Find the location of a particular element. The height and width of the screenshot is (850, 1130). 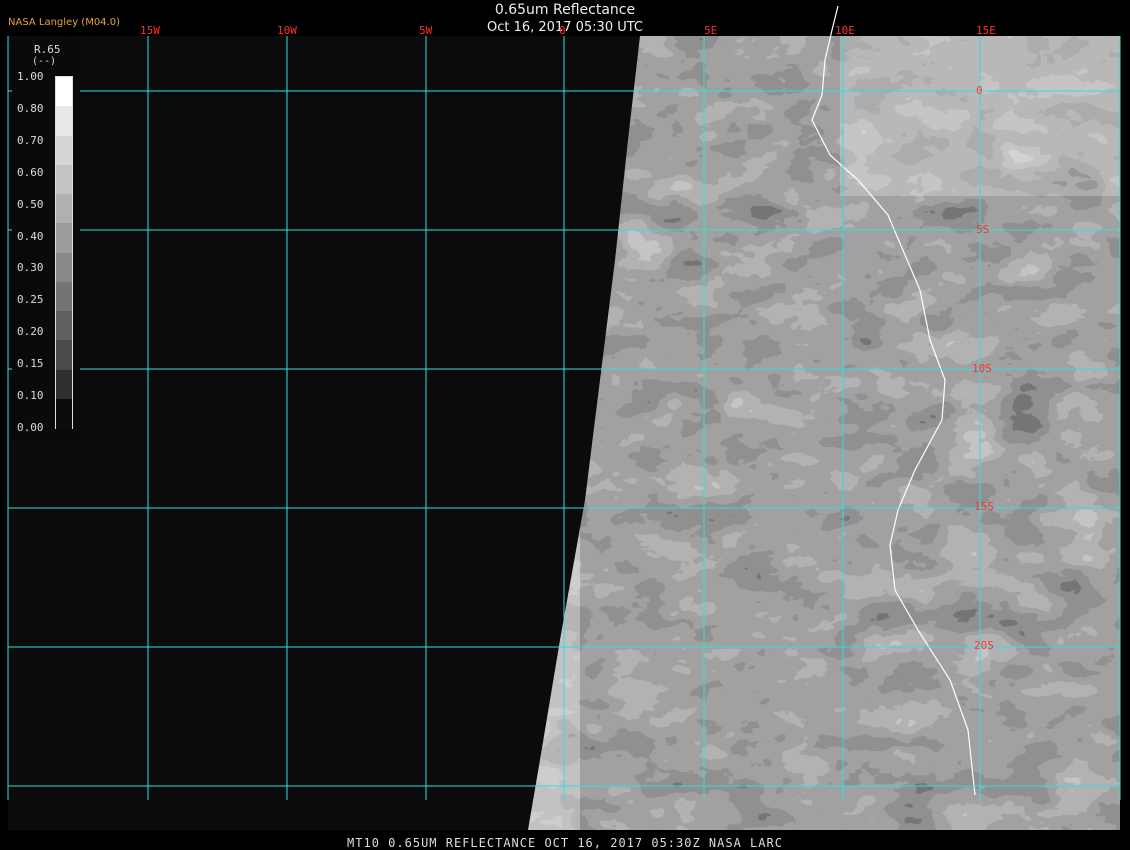

legend-tick-label: 0.50 is located at coordinates (30, 204).